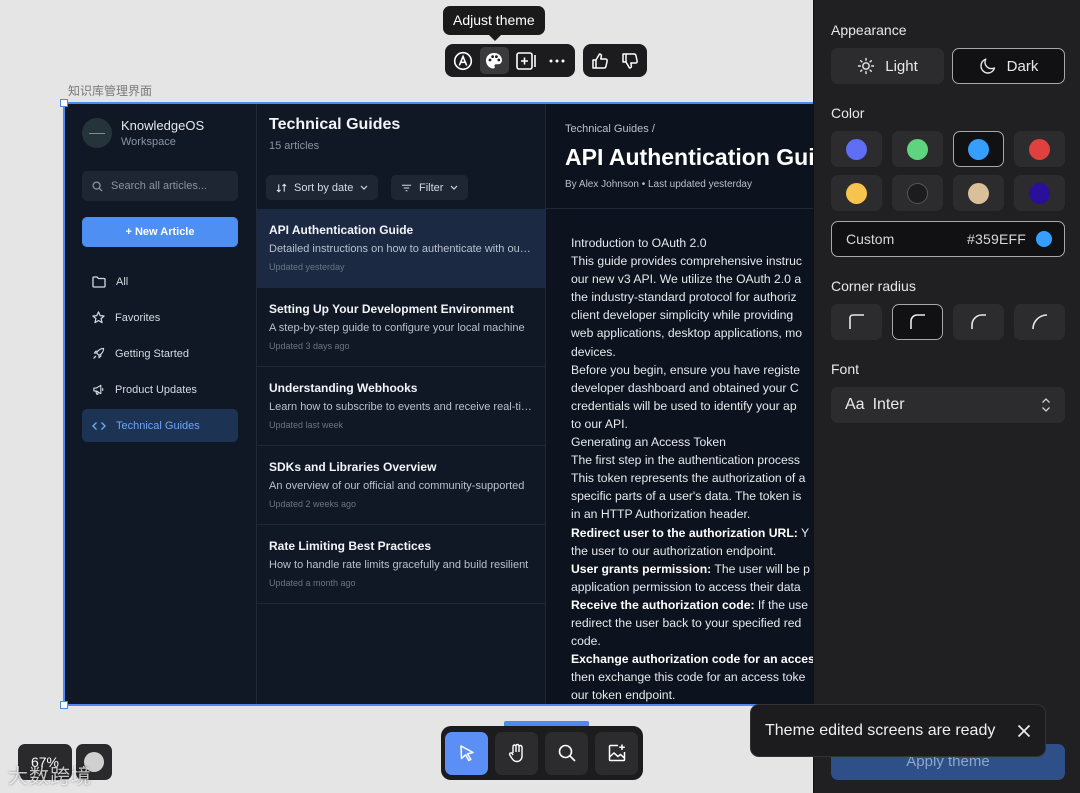 Image resolution: width=1080 pixels, height=793 pixels. What do you see at coordinates (148, 142) in the screenshot?
I see `brand-subtitle: Workspace` at bounding box center [148, 142].